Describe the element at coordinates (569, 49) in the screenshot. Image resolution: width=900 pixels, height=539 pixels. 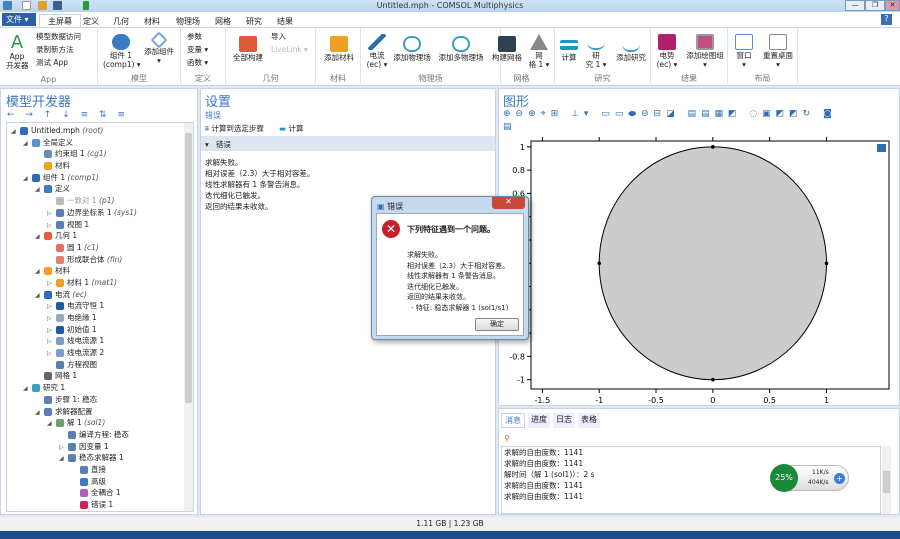
I see `compute-button: 计算` at that location.